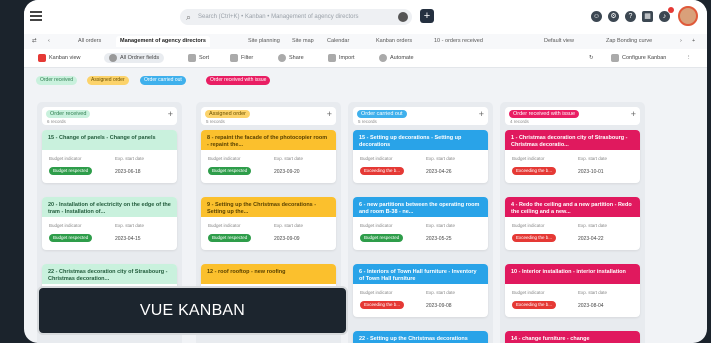 Image resolution: width=711 pixels, height=343 pixels. I want to click on filter-button: Filter, so click(241, 58).